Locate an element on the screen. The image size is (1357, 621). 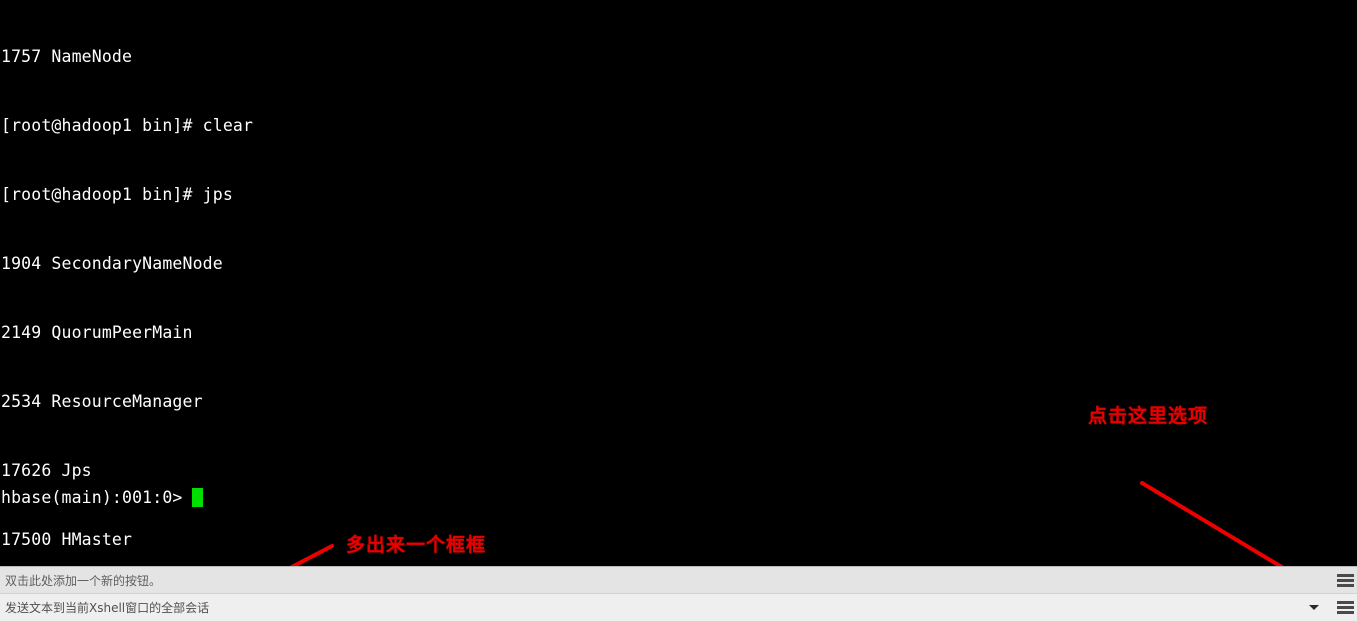
add-new-button-hint: 双击此处添加一个新的按钮。 is located at coordinates (80, 580).